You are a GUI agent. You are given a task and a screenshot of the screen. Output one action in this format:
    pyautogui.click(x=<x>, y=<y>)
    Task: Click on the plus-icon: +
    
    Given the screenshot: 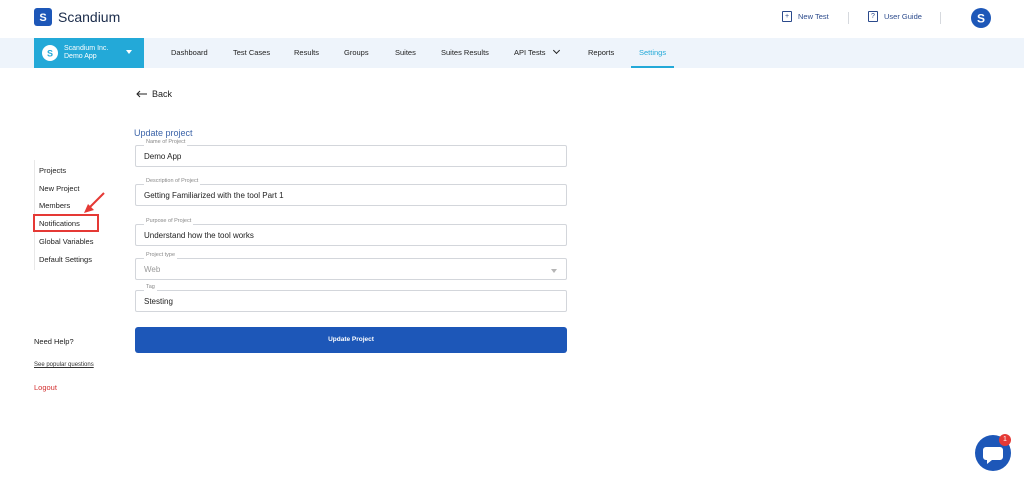 What is the action you would take?
    pyautogui.click(x=787, y=16)
    